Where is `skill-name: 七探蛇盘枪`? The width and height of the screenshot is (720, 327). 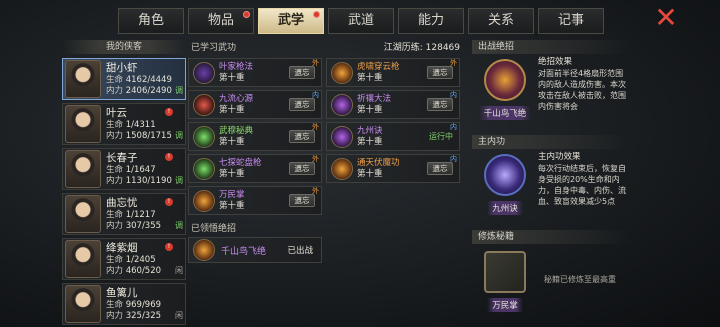 skill-name: 七探蛇盘枪 is located at coordinates (240, 162).